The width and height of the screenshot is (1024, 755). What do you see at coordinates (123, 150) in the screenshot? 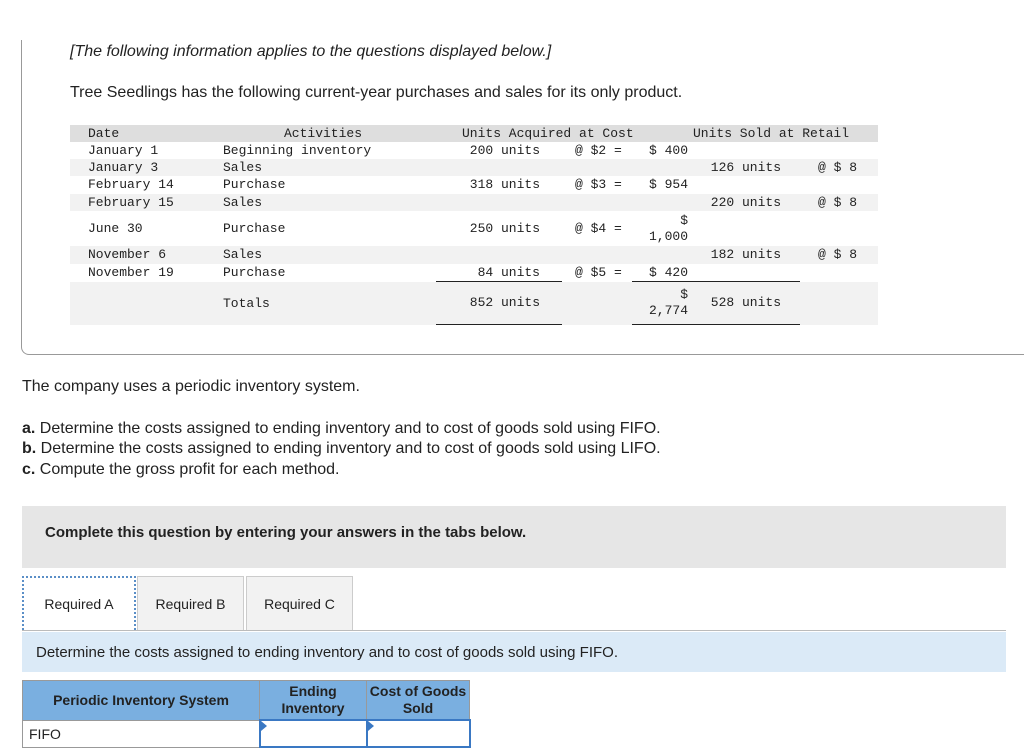
I see `date-cell: January 1` at bounding box center [123, 150].